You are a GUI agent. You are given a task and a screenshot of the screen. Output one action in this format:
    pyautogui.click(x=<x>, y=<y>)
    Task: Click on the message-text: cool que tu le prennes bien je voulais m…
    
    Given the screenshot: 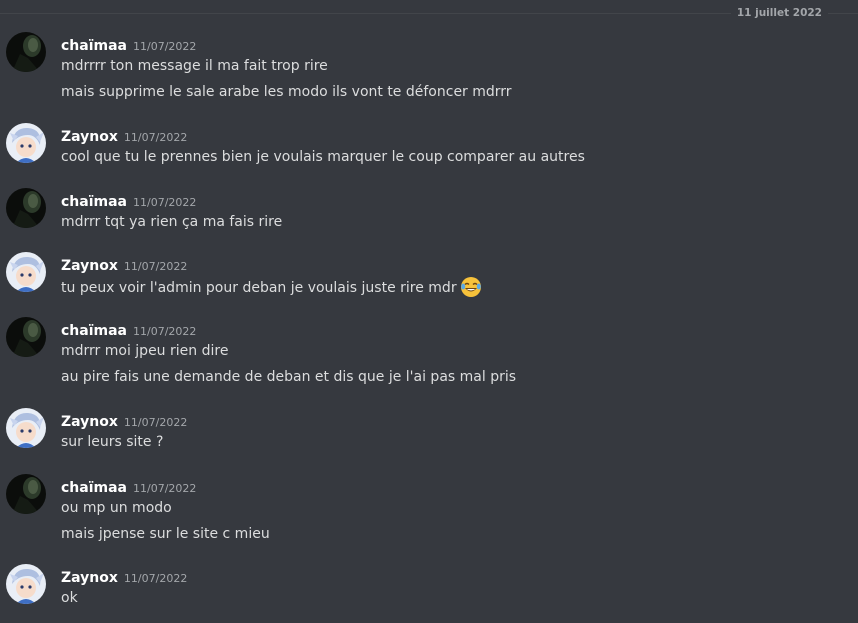 What is the action you would take?
    pyautogui.click(x=323, y=157)
    